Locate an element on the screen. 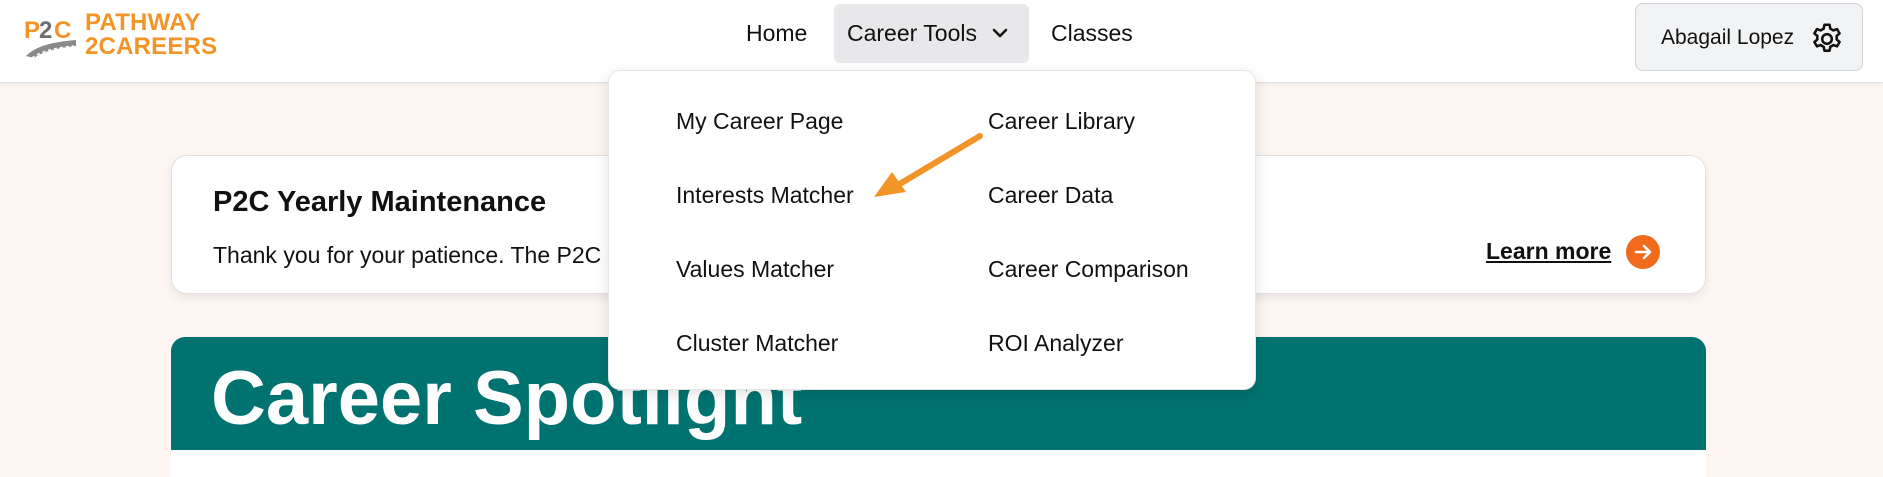 The image size is (1883, 477). menu-item-career-library: Career Library is located at coordinates (1061, 121).